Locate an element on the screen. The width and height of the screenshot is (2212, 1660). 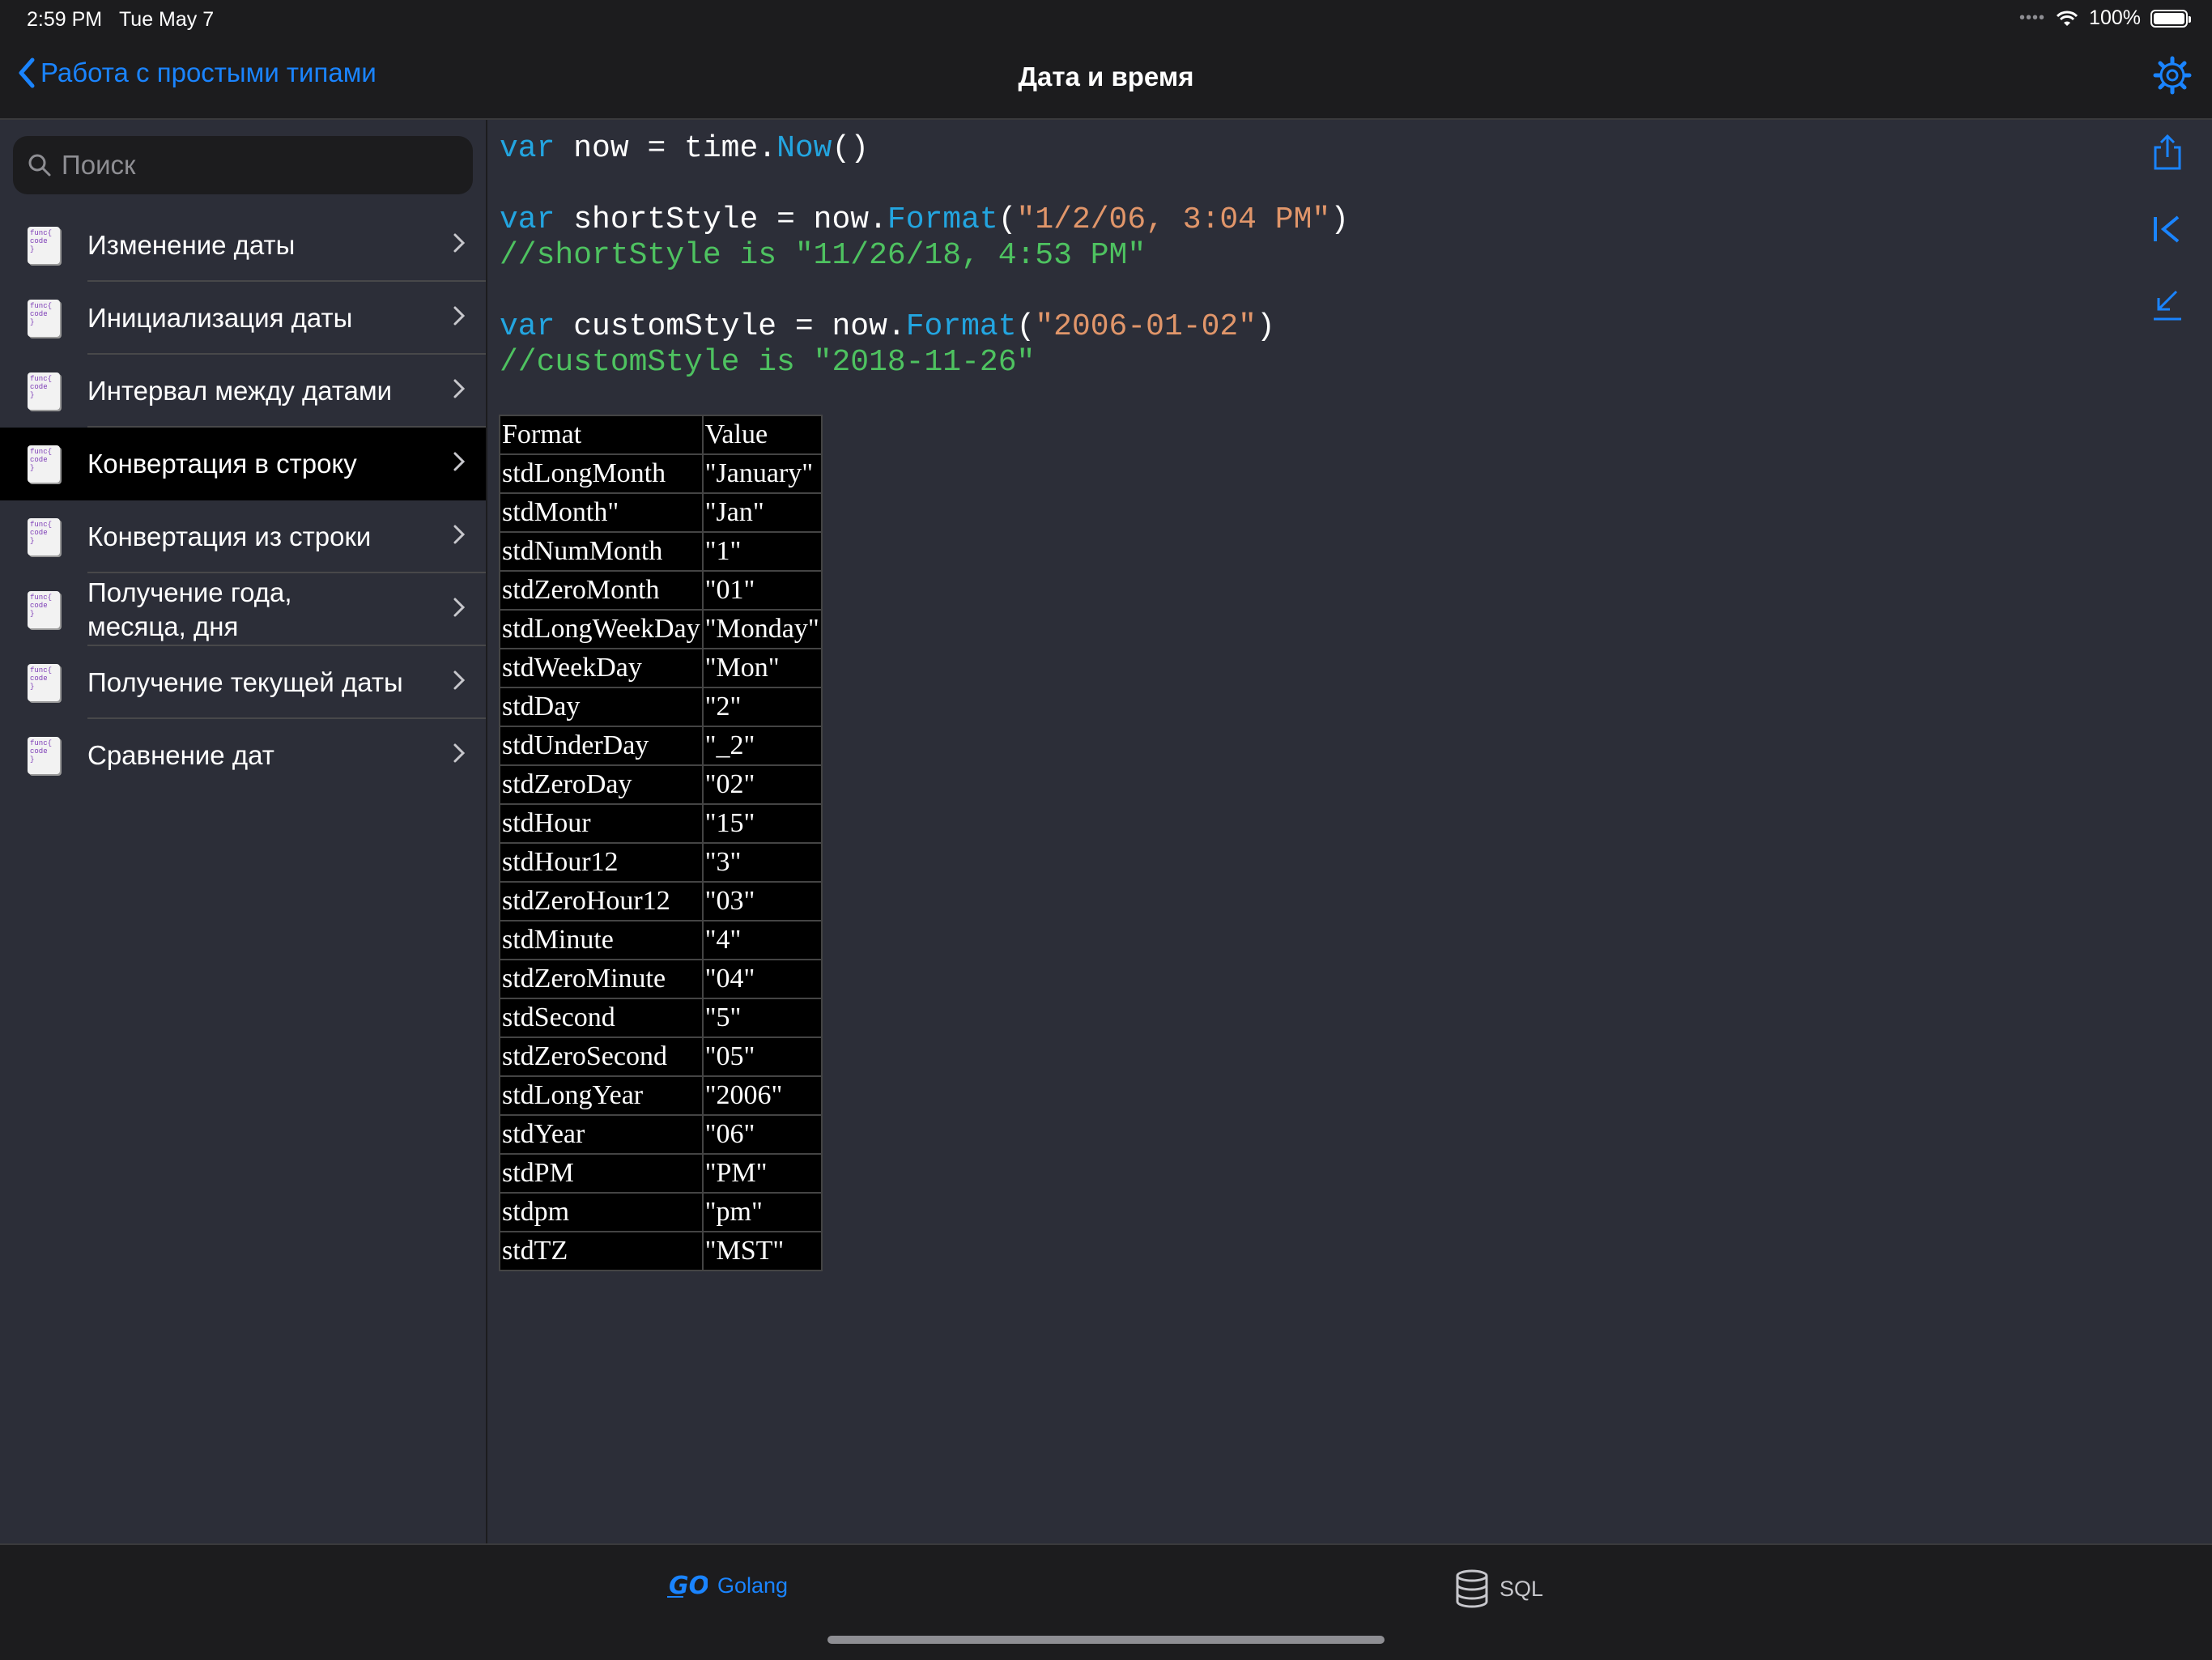
table-cell: stdLongYear is located at coordinates (602, 1096).